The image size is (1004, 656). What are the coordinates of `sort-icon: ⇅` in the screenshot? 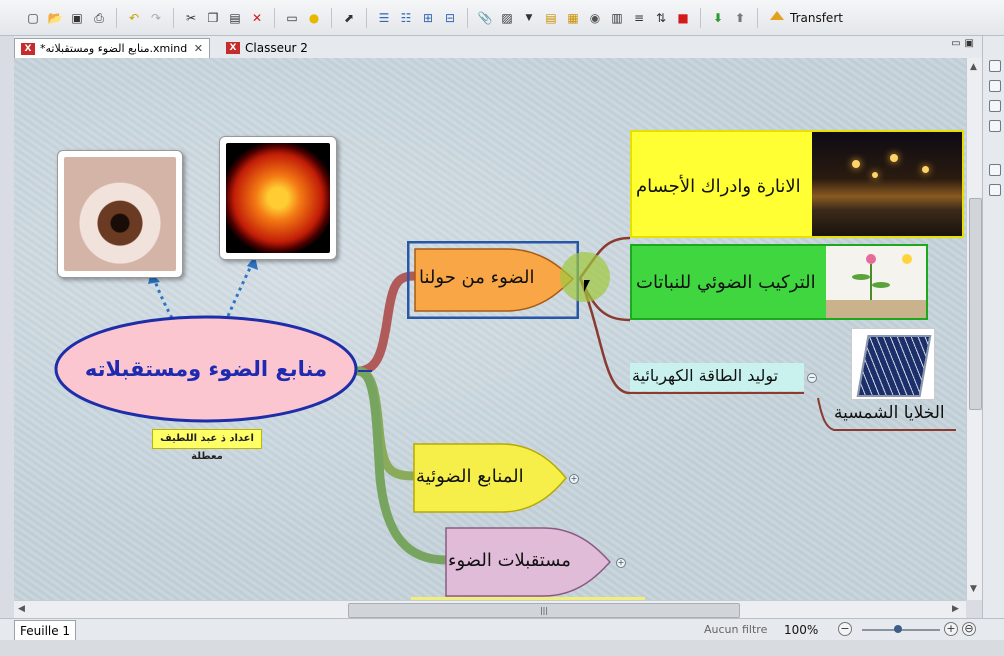 It's located at (661, 18).